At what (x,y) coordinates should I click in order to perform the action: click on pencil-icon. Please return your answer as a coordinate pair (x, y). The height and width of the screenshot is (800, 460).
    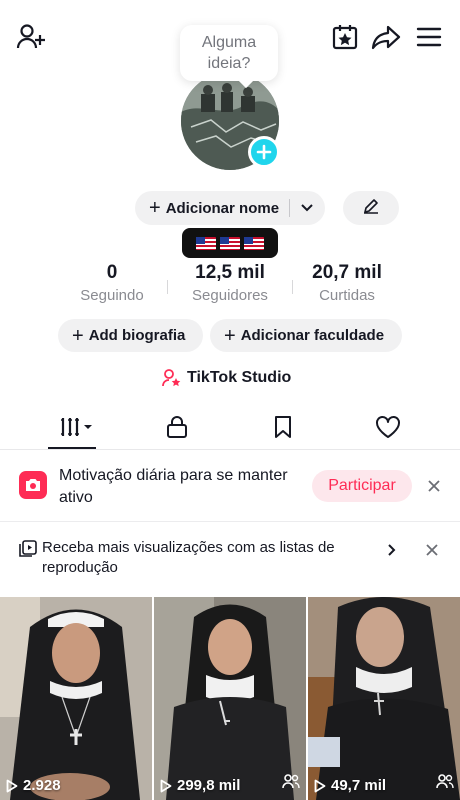
    Looking at the image, I should click on (371, 208).